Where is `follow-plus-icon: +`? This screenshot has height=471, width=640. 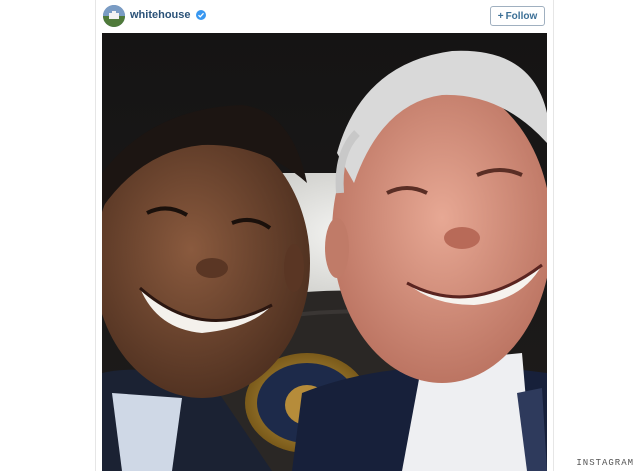
follow-plus-icon: + is located at coordinates (500, 16).